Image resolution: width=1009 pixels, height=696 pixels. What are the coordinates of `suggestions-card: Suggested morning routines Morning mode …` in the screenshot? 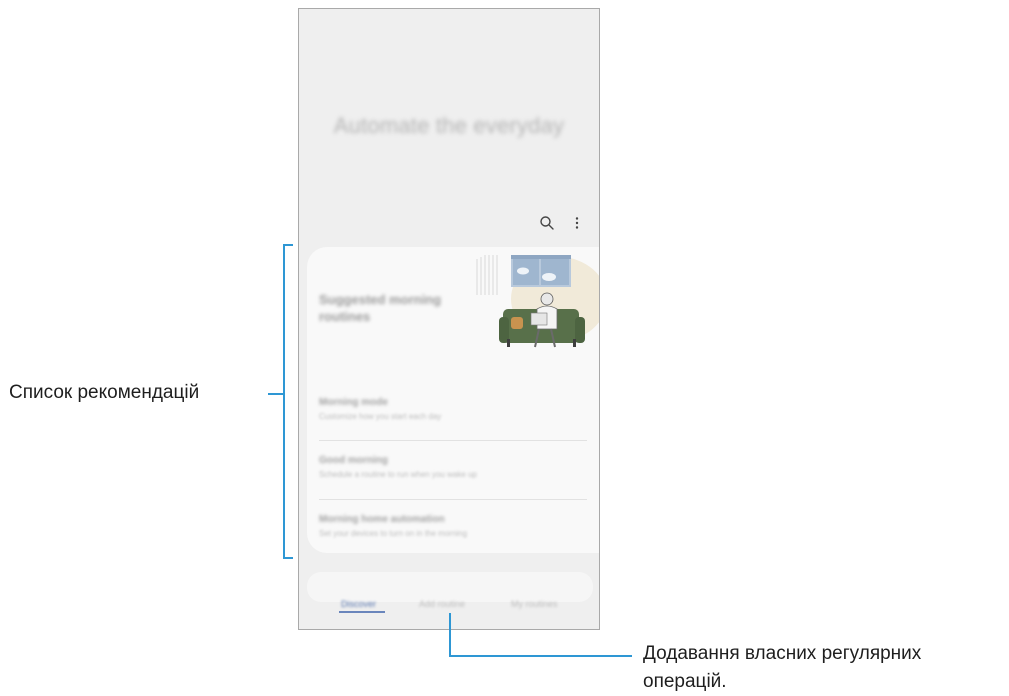 It's located at (453, 400).